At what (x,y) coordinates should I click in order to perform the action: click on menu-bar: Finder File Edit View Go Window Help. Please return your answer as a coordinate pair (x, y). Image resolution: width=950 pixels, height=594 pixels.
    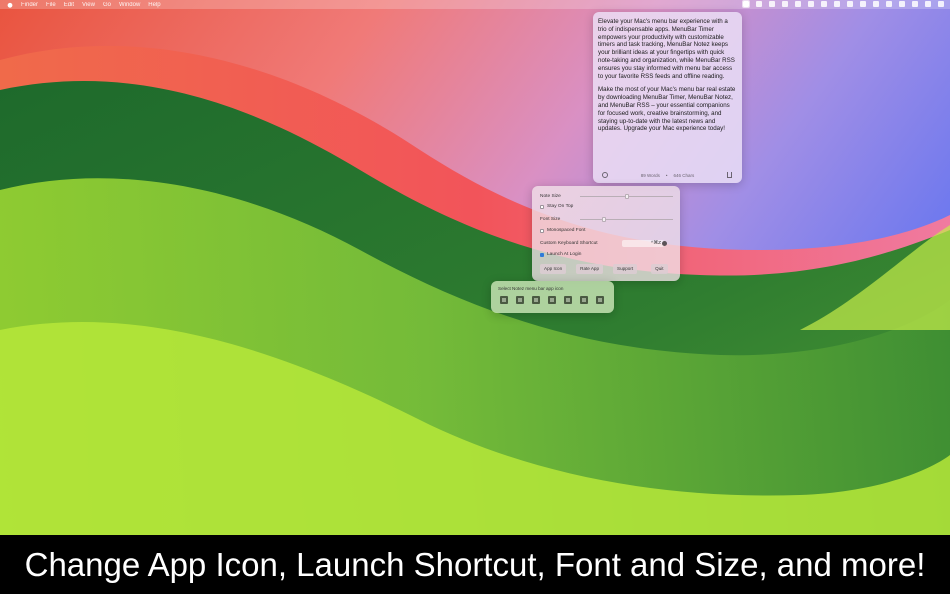
    Looking at the image, I should click on (475, 4).